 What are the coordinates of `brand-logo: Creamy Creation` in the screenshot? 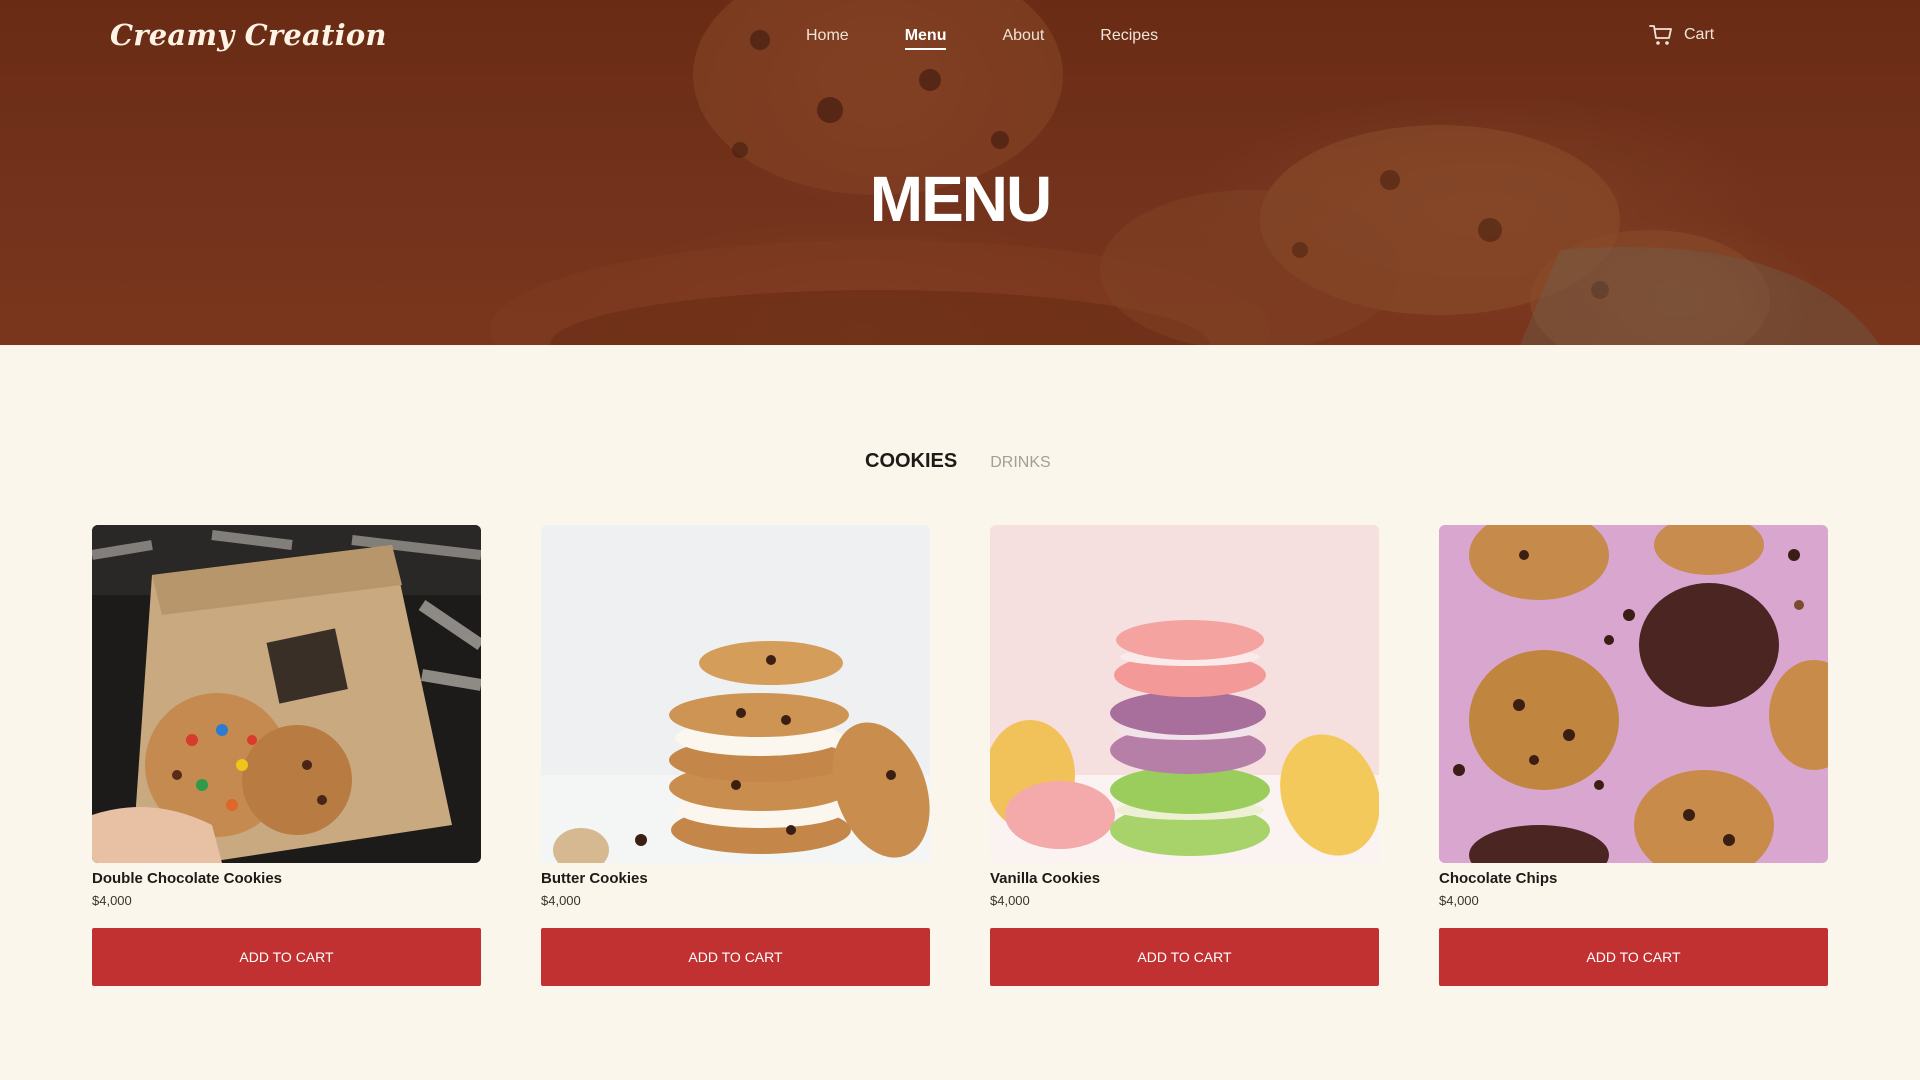 It's located at (248, 35).